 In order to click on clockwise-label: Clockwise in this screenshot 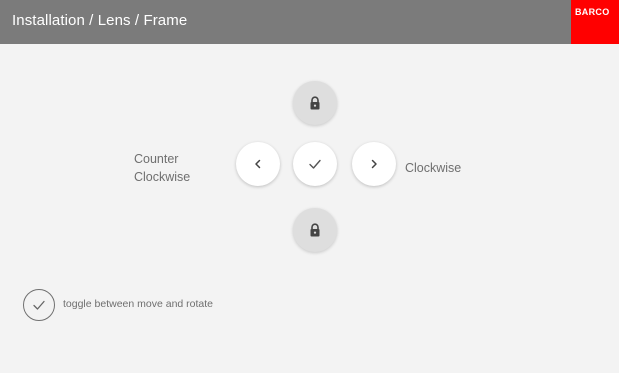, I will do `click(433, 168)`.